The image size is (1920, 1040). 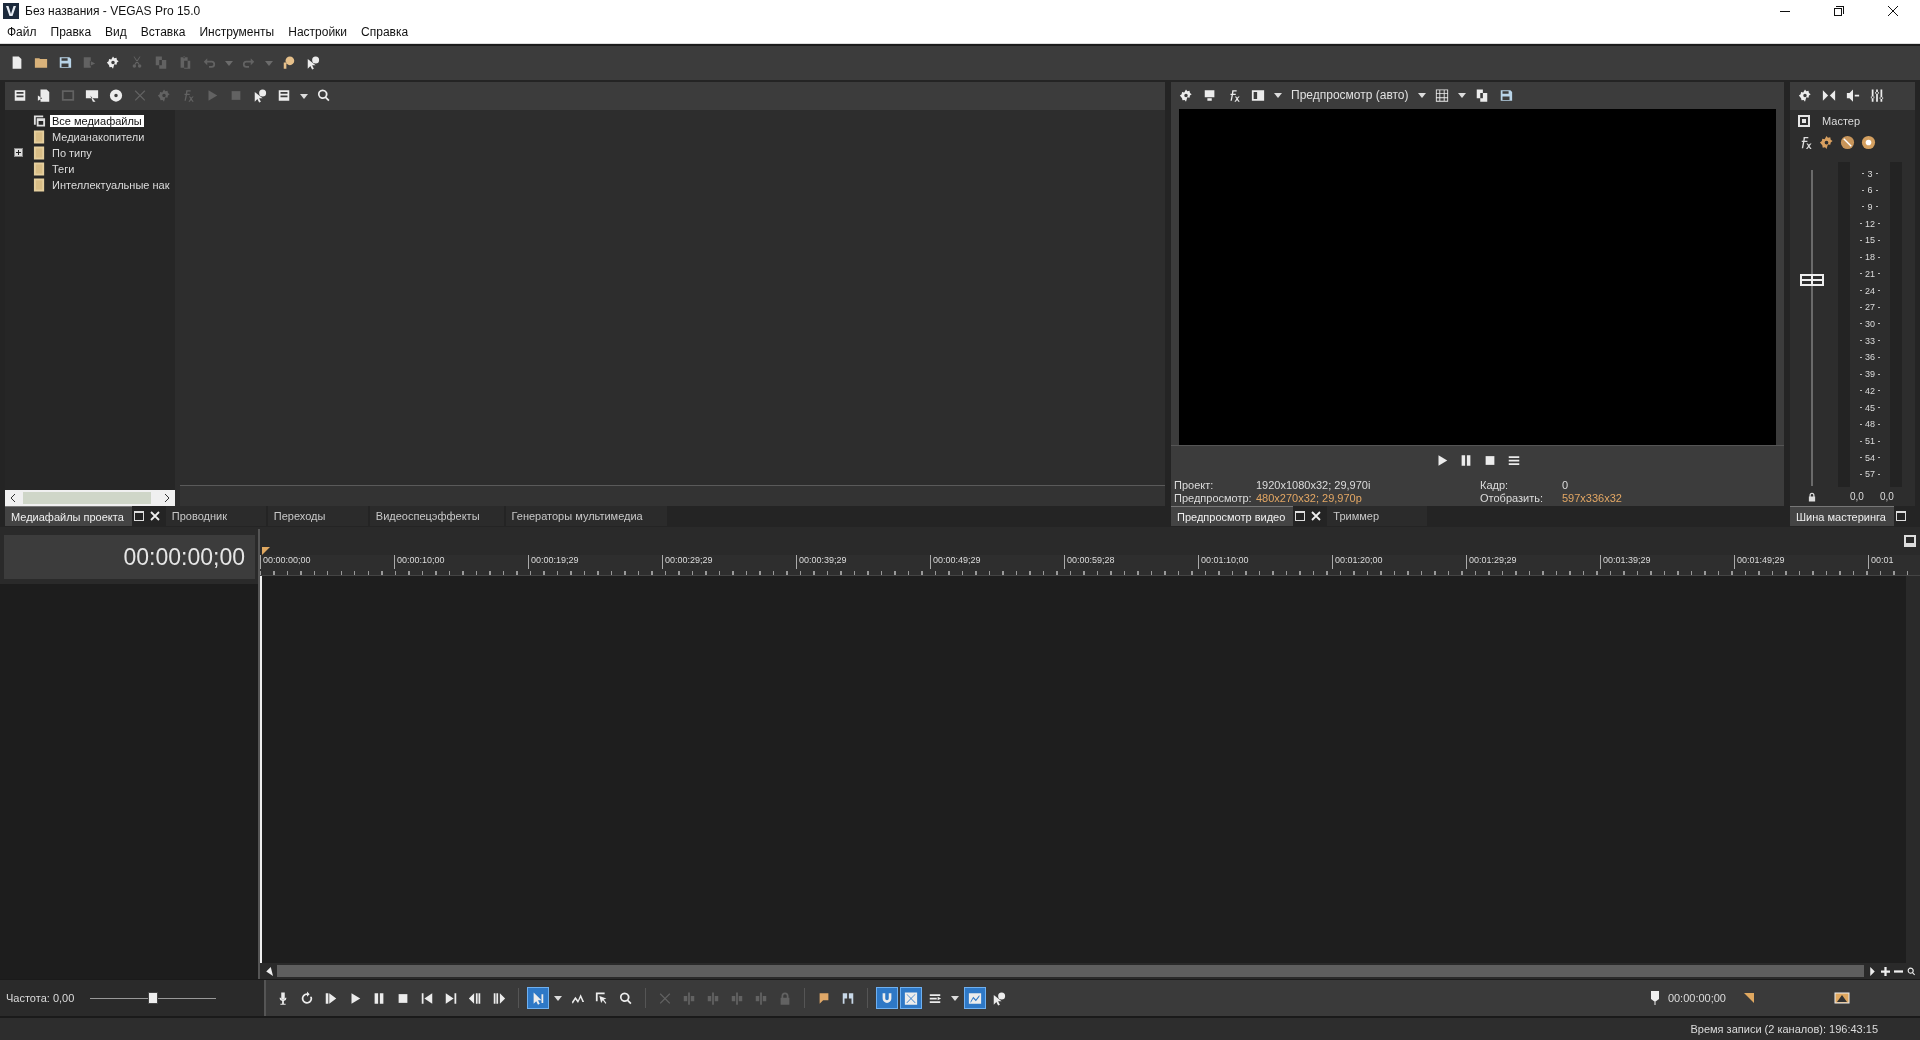 What do you see at coordinates (461, 562) in the screenshot?
I see `ruler-label: 00:00:10;00` at bounding box center [461, 562].